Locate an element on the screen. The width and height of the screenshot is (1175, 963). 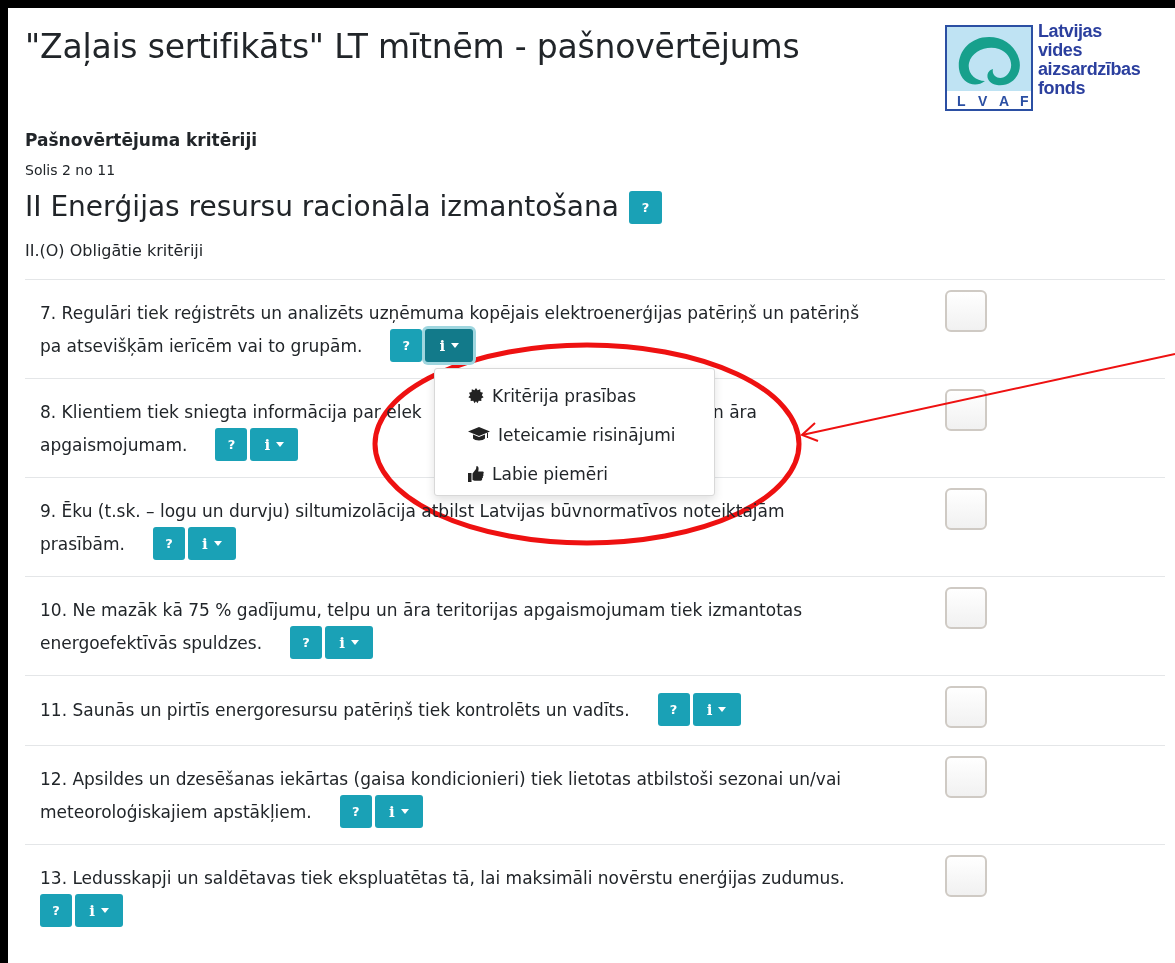
thumbs-up-icon is located at coordinates (476, 473).